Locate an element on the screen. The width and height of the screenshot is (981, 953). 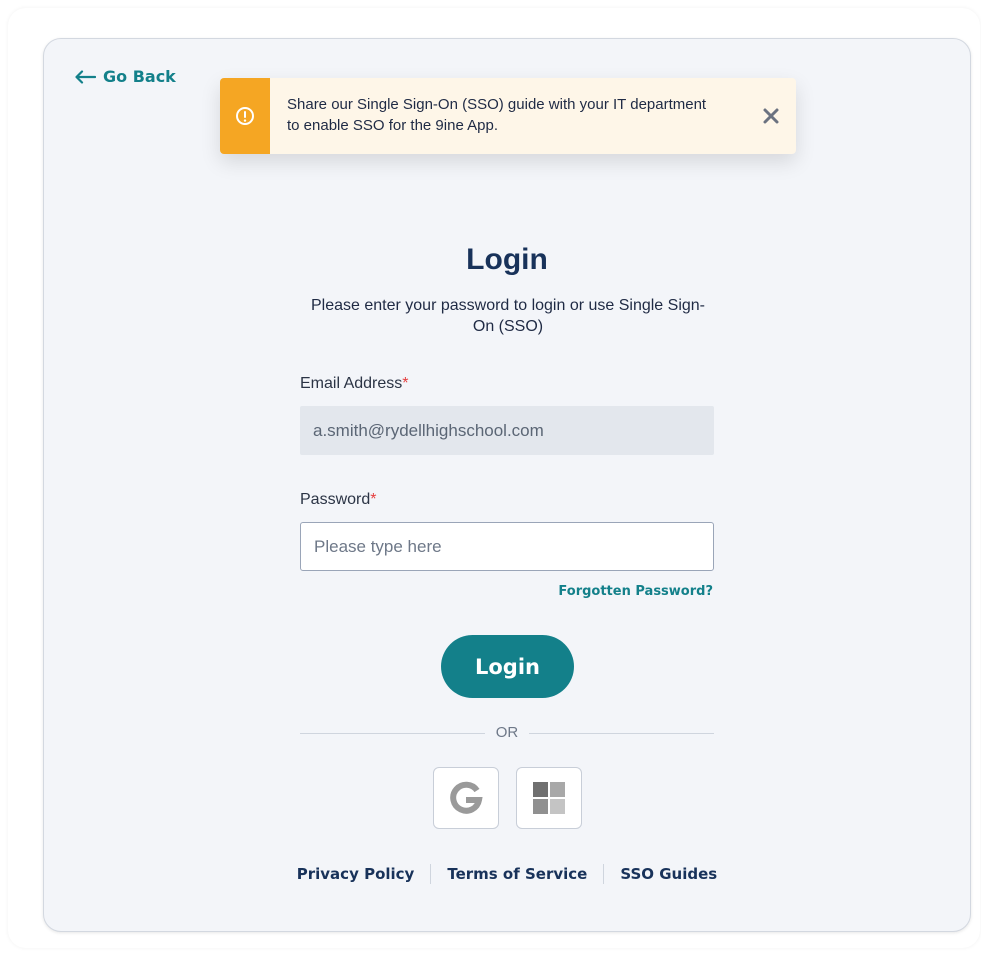
password-label-text: Password is located at coordinates (335, 499).